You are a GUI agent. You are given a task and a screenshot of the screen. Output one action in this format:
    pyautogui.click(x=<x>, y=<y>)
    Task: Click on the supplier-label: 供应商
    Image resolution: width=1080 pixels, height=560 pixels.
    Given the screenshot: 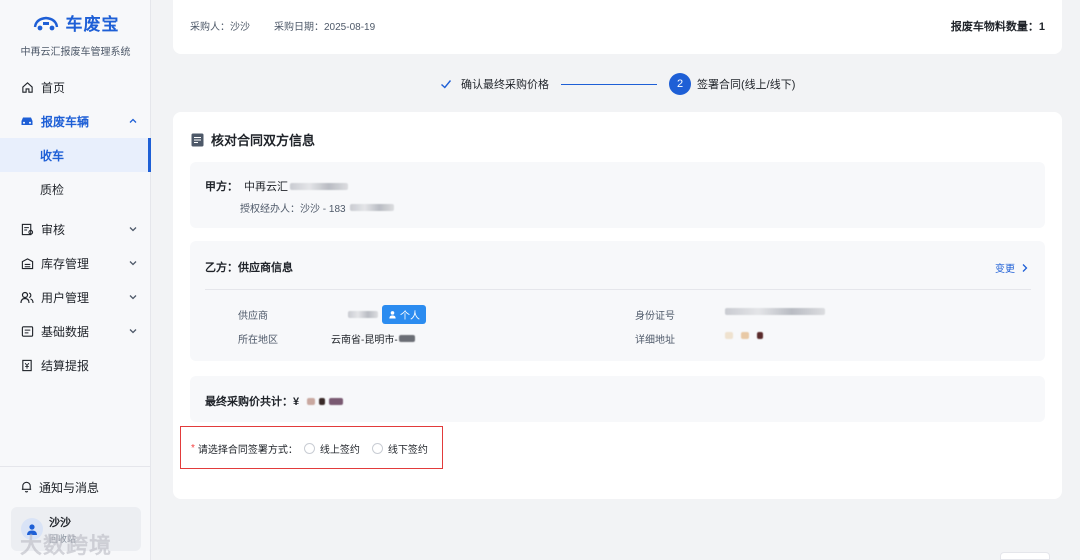 What is the action you would take?
    pyautogui.click(x=253, y=316)
    